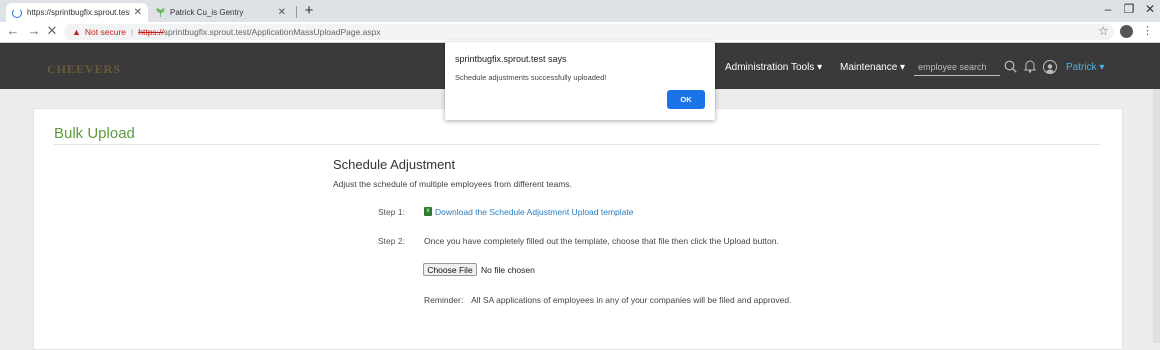 The width and height of the screenshot is (1160, 350). What do you see at coordinates (1103, 31) in the screenshot?
I see `bookmark-star-icon: ☆` at bounding box center [1103, 31].